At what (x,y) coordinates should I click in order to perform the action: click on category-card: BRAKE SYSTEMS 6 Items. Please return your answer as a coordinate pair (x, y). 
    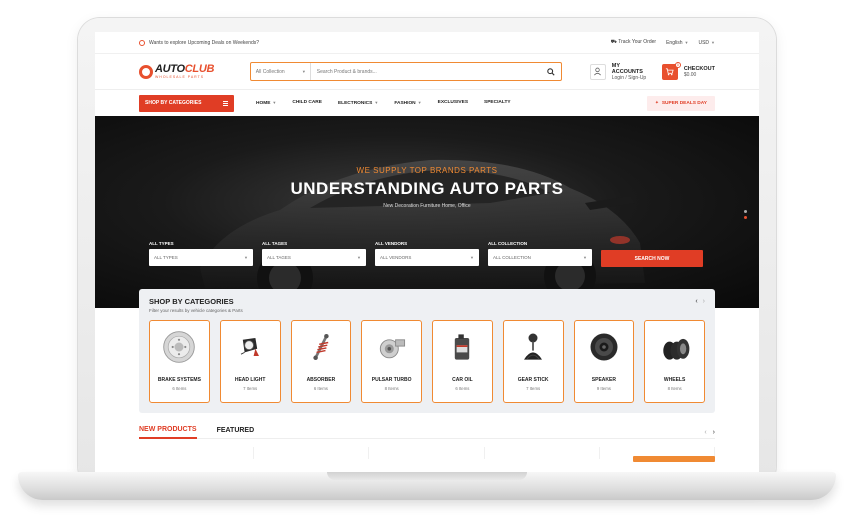
    Looking at the image, I should click on (179, 361).